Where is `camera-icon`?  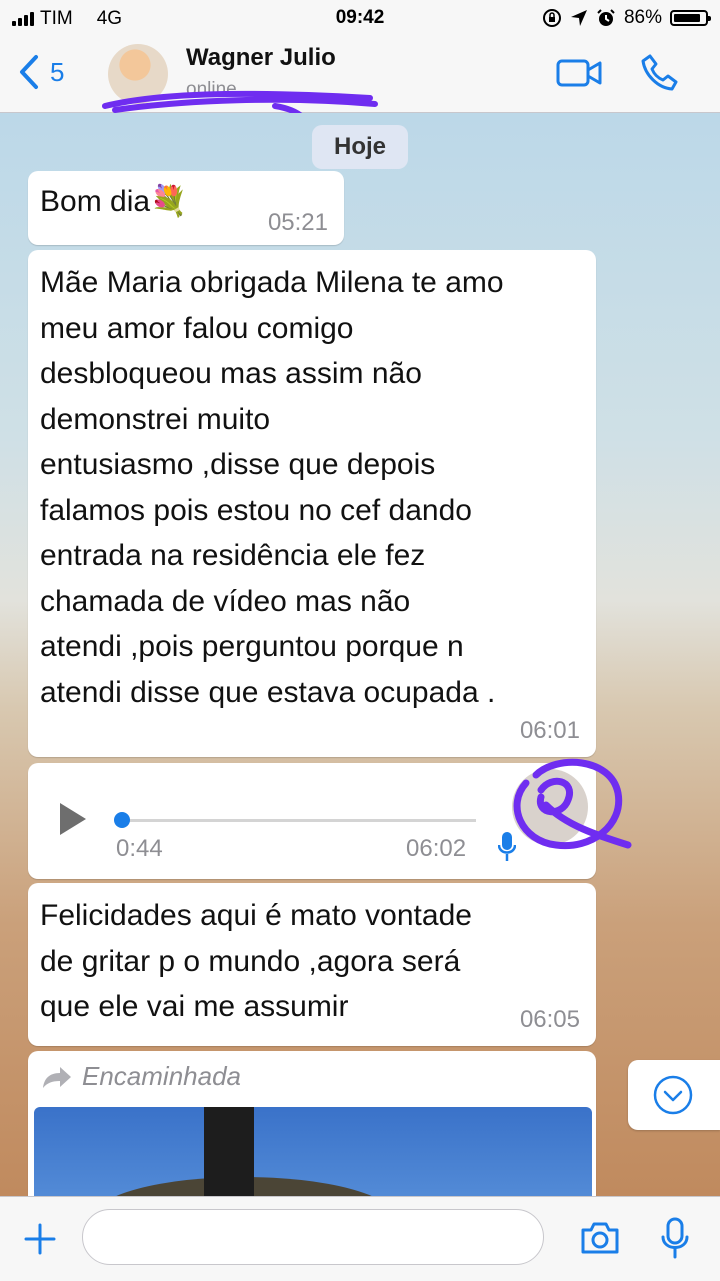
camera-icon is located at coordinates (600, 1238).